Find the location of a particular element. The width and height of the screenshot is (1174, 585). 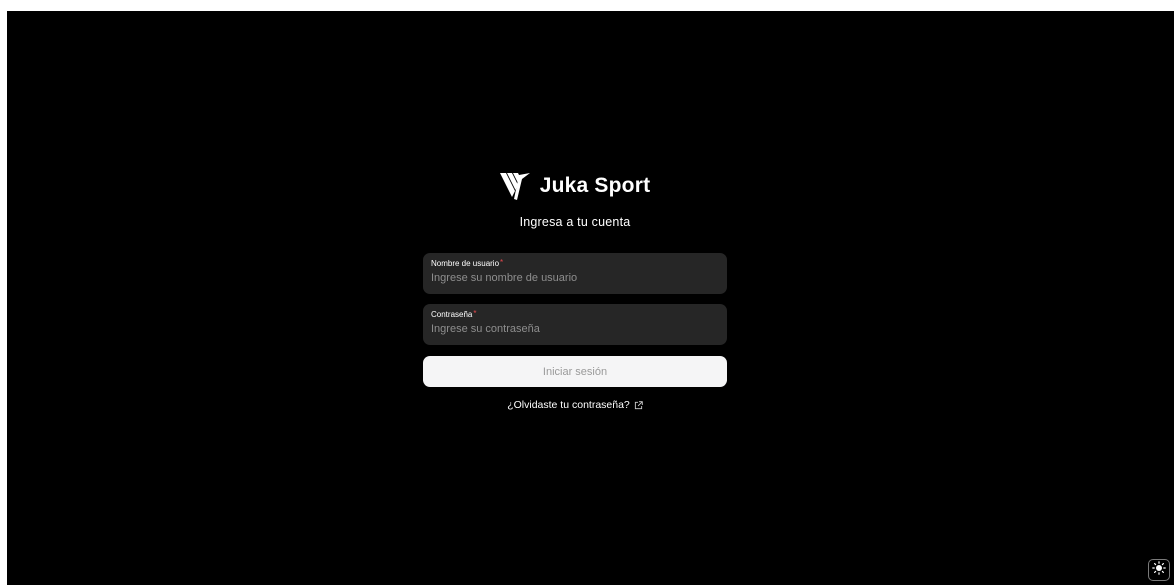

password-label: Contraseña is located at coordinates (452, 314).